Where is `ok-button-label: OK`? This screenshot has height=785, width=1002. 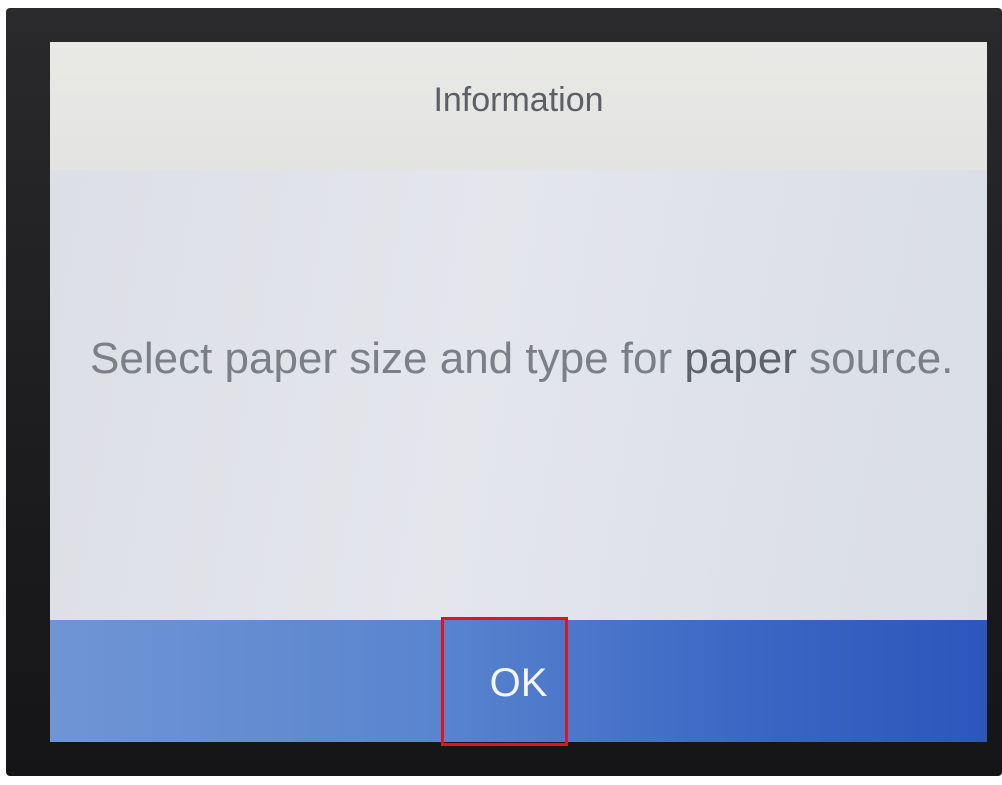 ok-button-label: OK is located at coordinates (518, 682).